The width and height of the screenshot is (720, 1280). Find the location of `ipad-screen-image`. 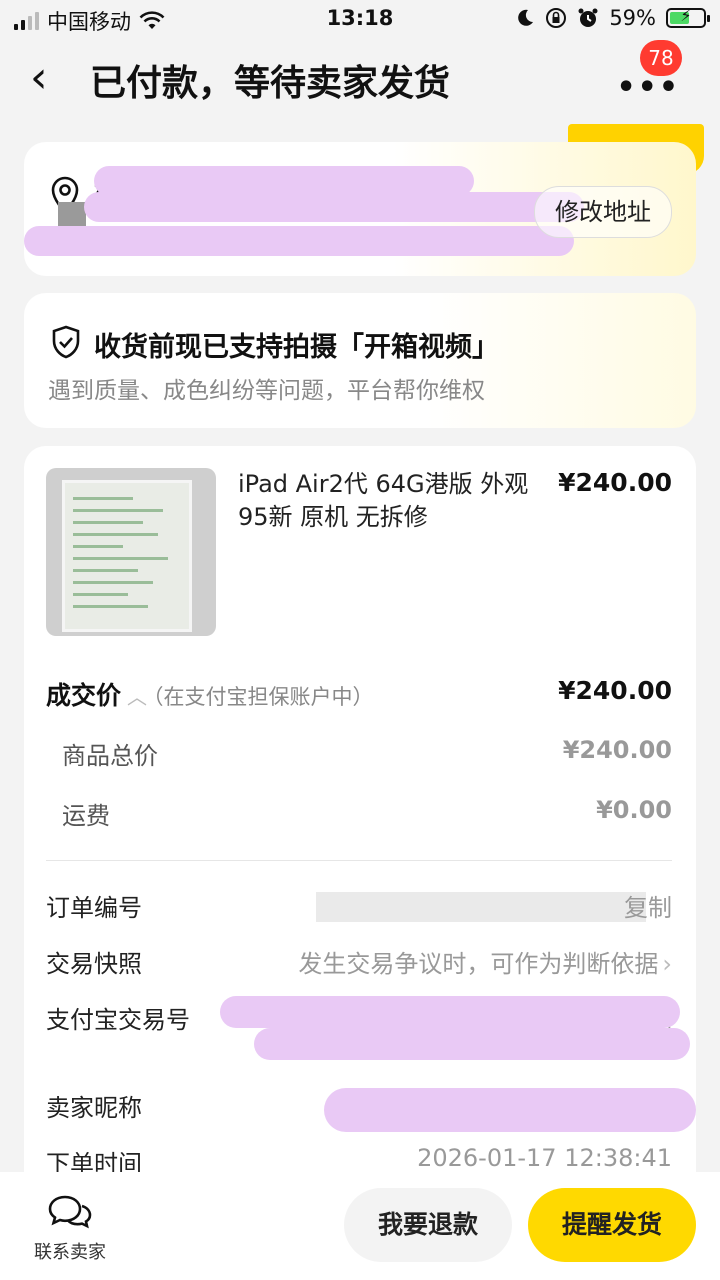

ipad-screen-image is located at coordinates (127, 556).